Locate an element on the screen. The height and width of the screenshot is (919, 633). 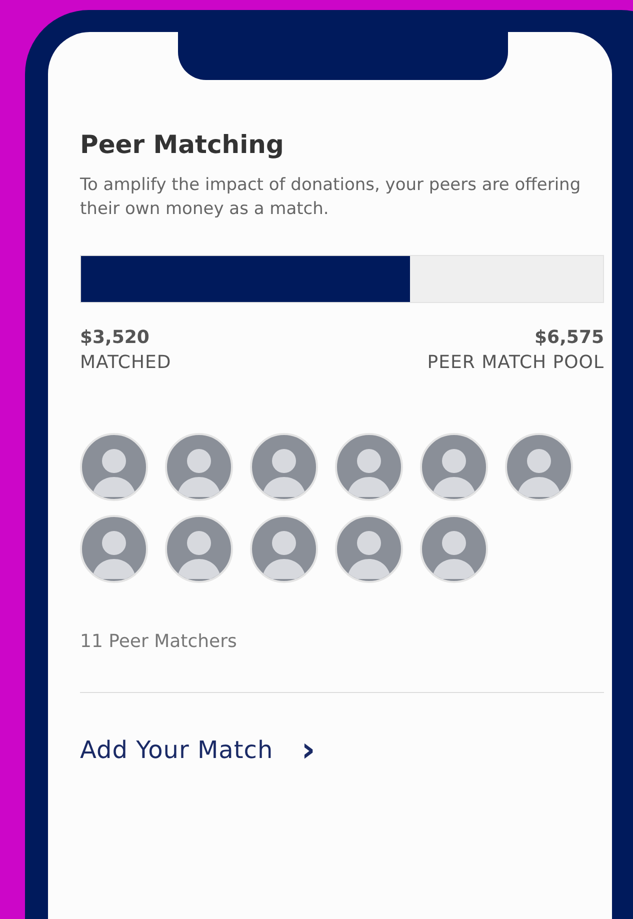
pool-label: PEER MATCH POOL is located at coordinates (515, 362).